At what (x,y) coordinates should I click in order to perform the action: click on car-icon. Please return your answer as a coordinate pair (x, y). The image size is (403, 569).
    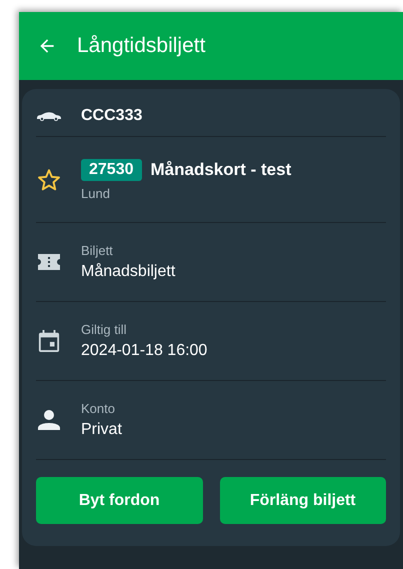
    Looking at the image, I should click on (49, 115).